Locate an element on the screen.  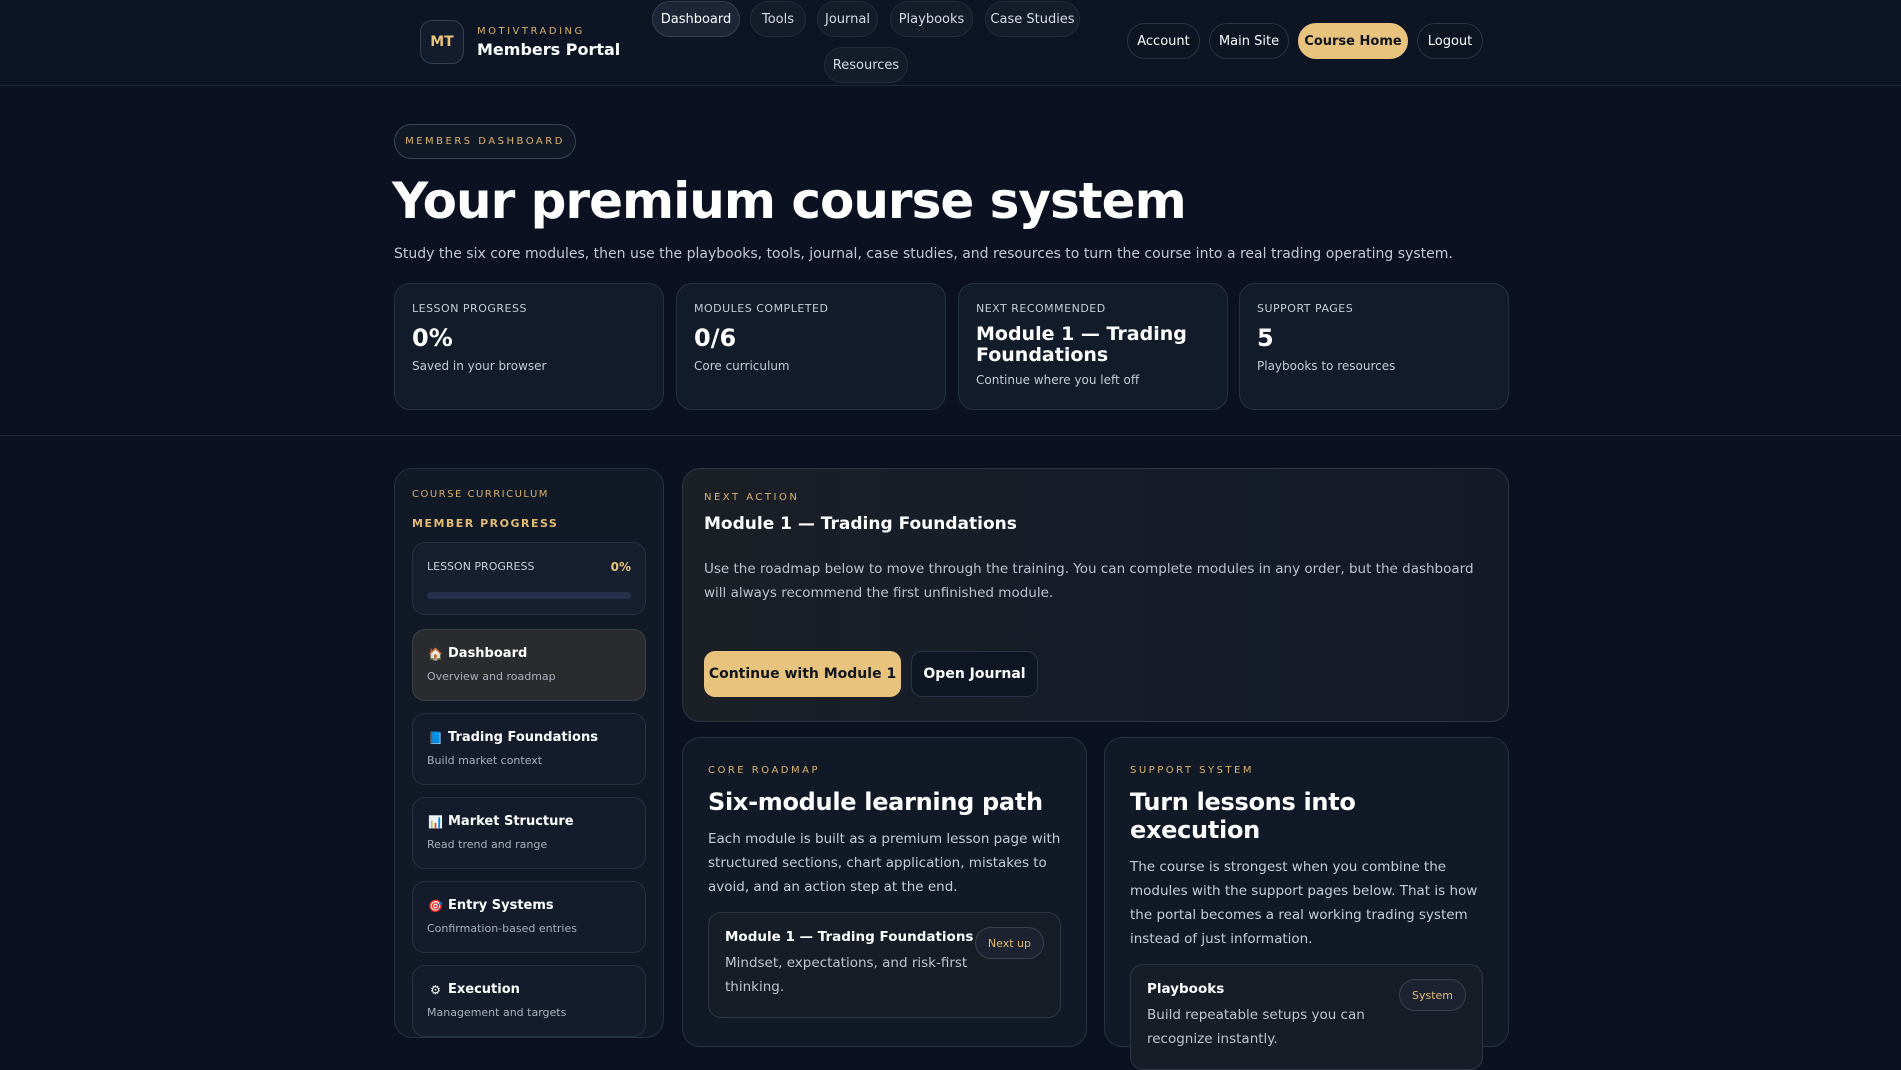
nav-link-playbooks: Playbooks is located at coordinates (931, 19).